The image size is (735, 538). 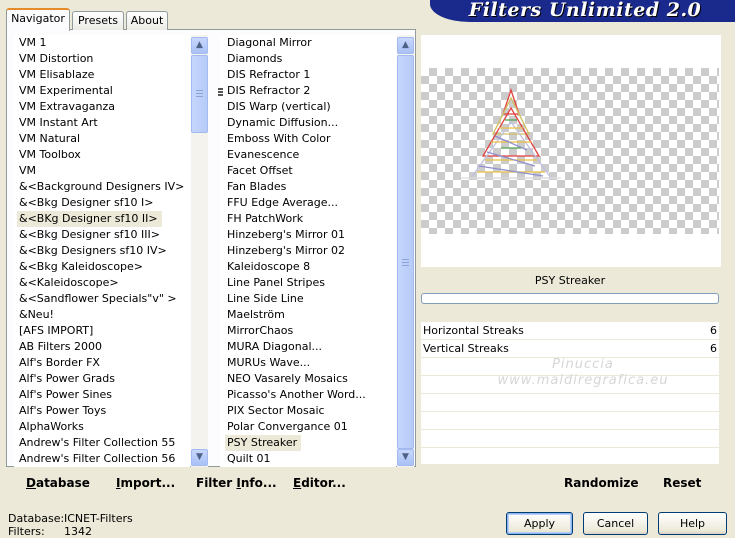 I want to click on list-item-label: AB Filters 2000, so click(x=61, y=346).